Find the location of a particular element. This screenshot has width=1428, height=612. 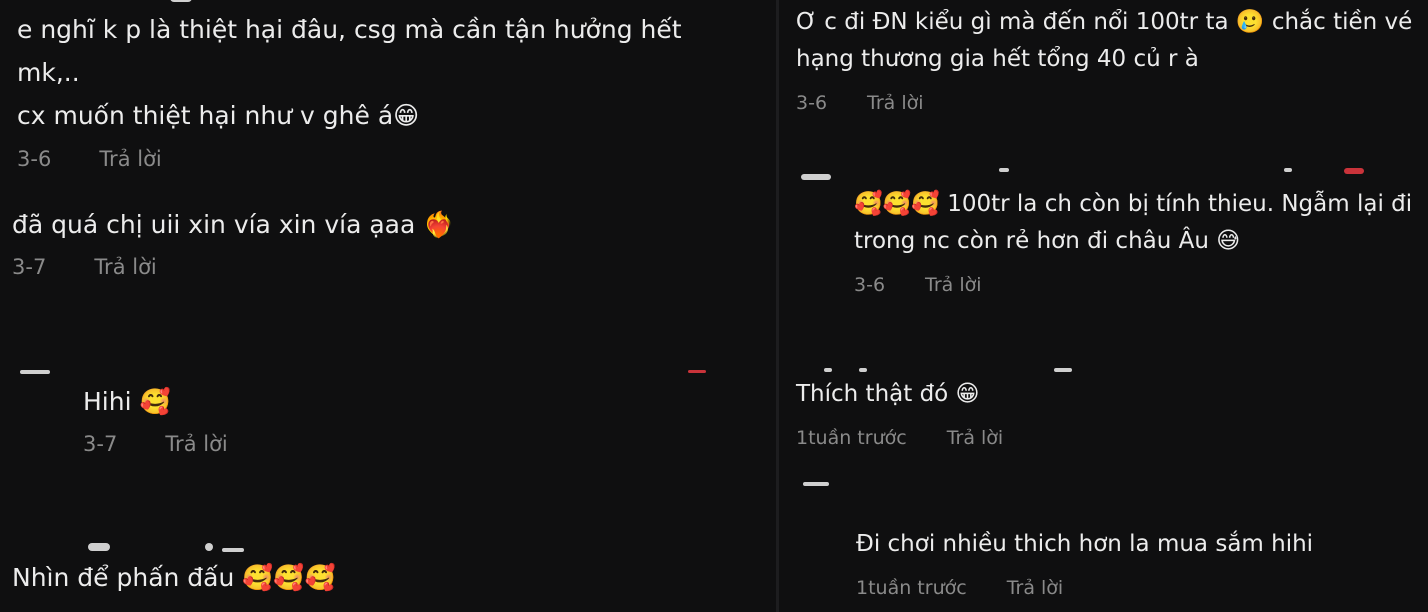

comment-text-line: mk,.. is located at coordinates (48, 72).